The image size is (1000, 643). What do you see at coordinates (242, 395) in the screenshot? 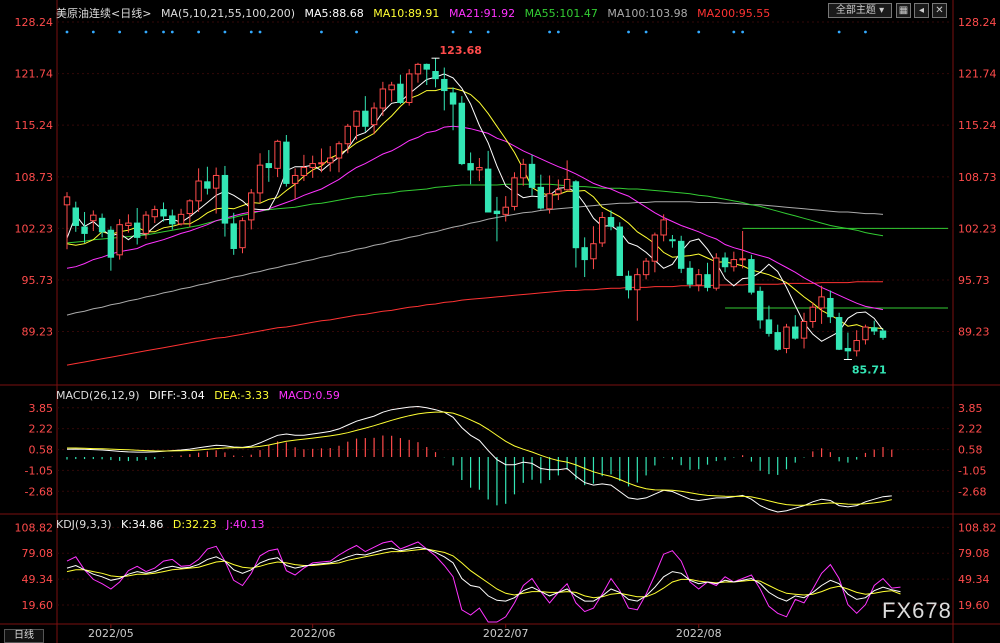
I see `macd-dea-value: DEA:-3.33` at bounding box center [242, 395].